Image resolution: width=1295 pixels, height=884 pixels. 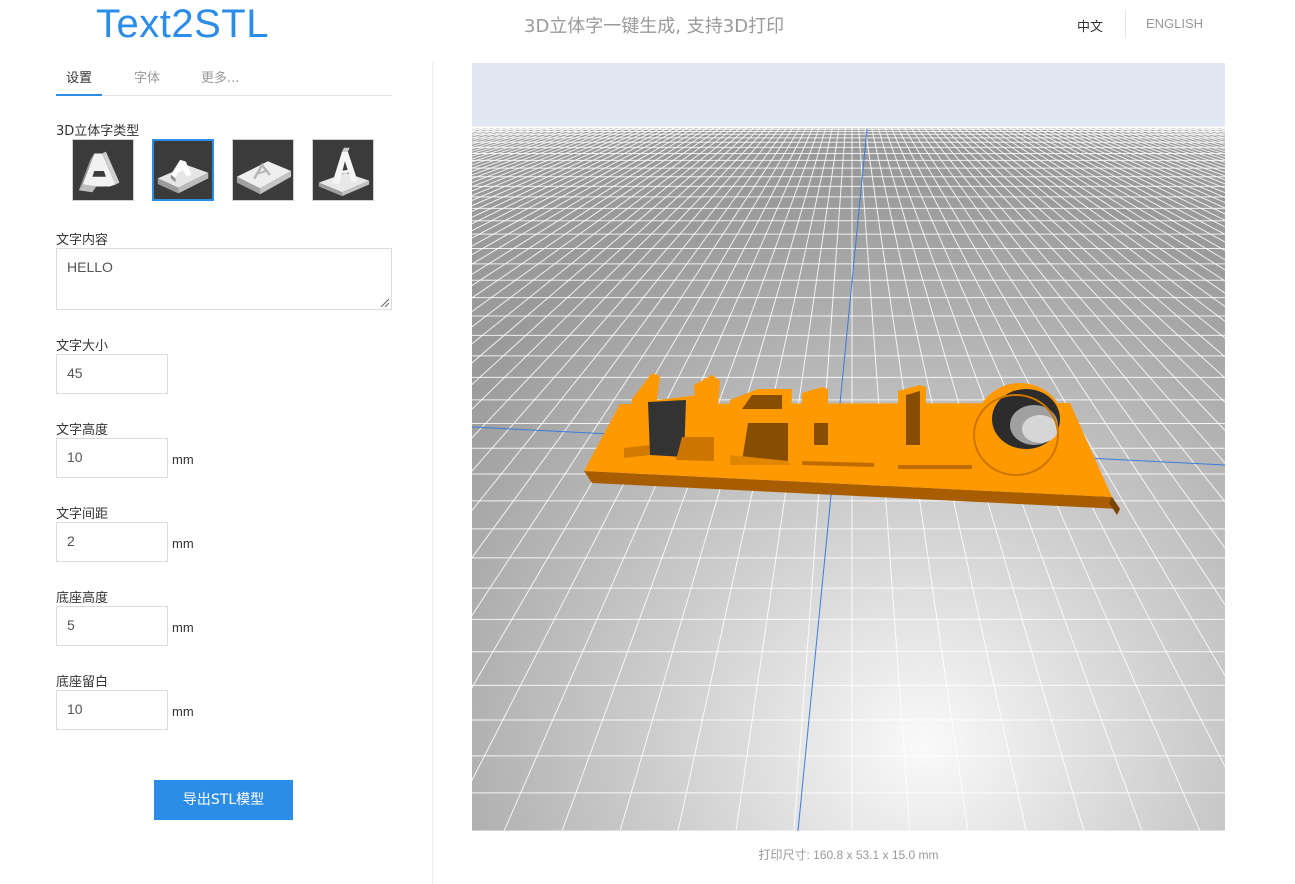 What do you see at coordinates (183, 711) in the screenshot?
I see `base-margin-unit: mm` at bounding box center [183, 711].